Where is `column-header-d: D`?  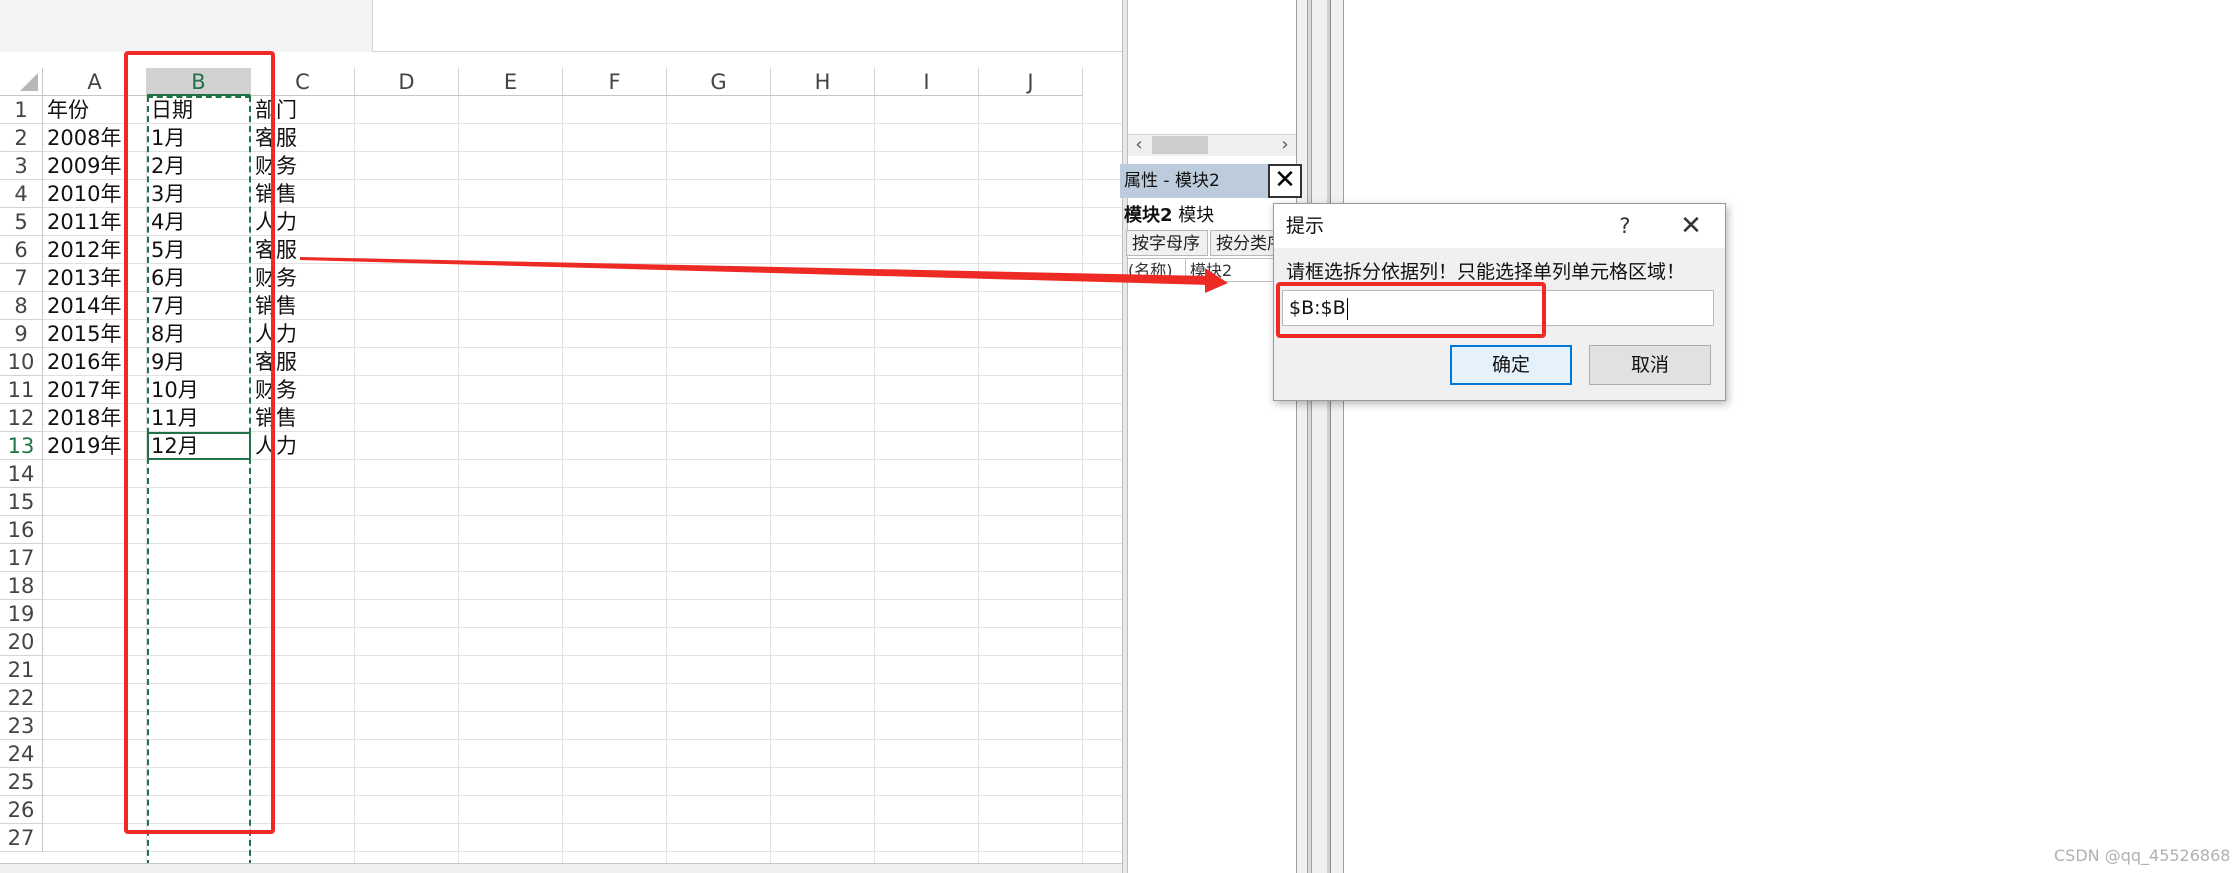 column-header-d: D is located at coordinates (407, 82).